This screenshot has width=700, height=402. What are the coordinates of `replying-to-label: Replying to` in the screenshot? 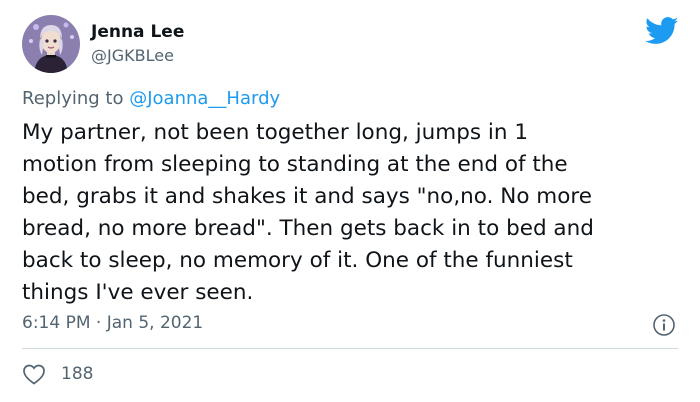 It's located at (73, 98).